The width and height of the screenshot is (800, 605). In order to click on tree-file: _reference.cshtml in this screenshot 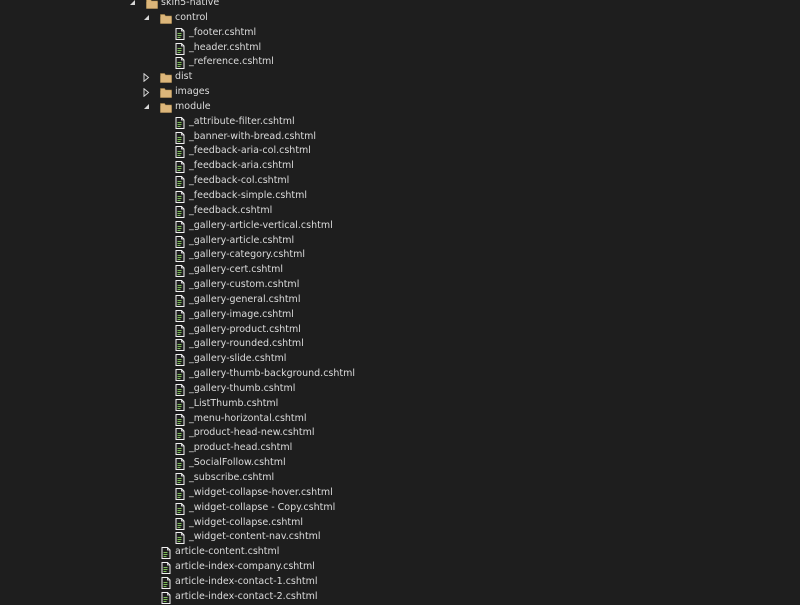, I will do `click(400, 62)`.